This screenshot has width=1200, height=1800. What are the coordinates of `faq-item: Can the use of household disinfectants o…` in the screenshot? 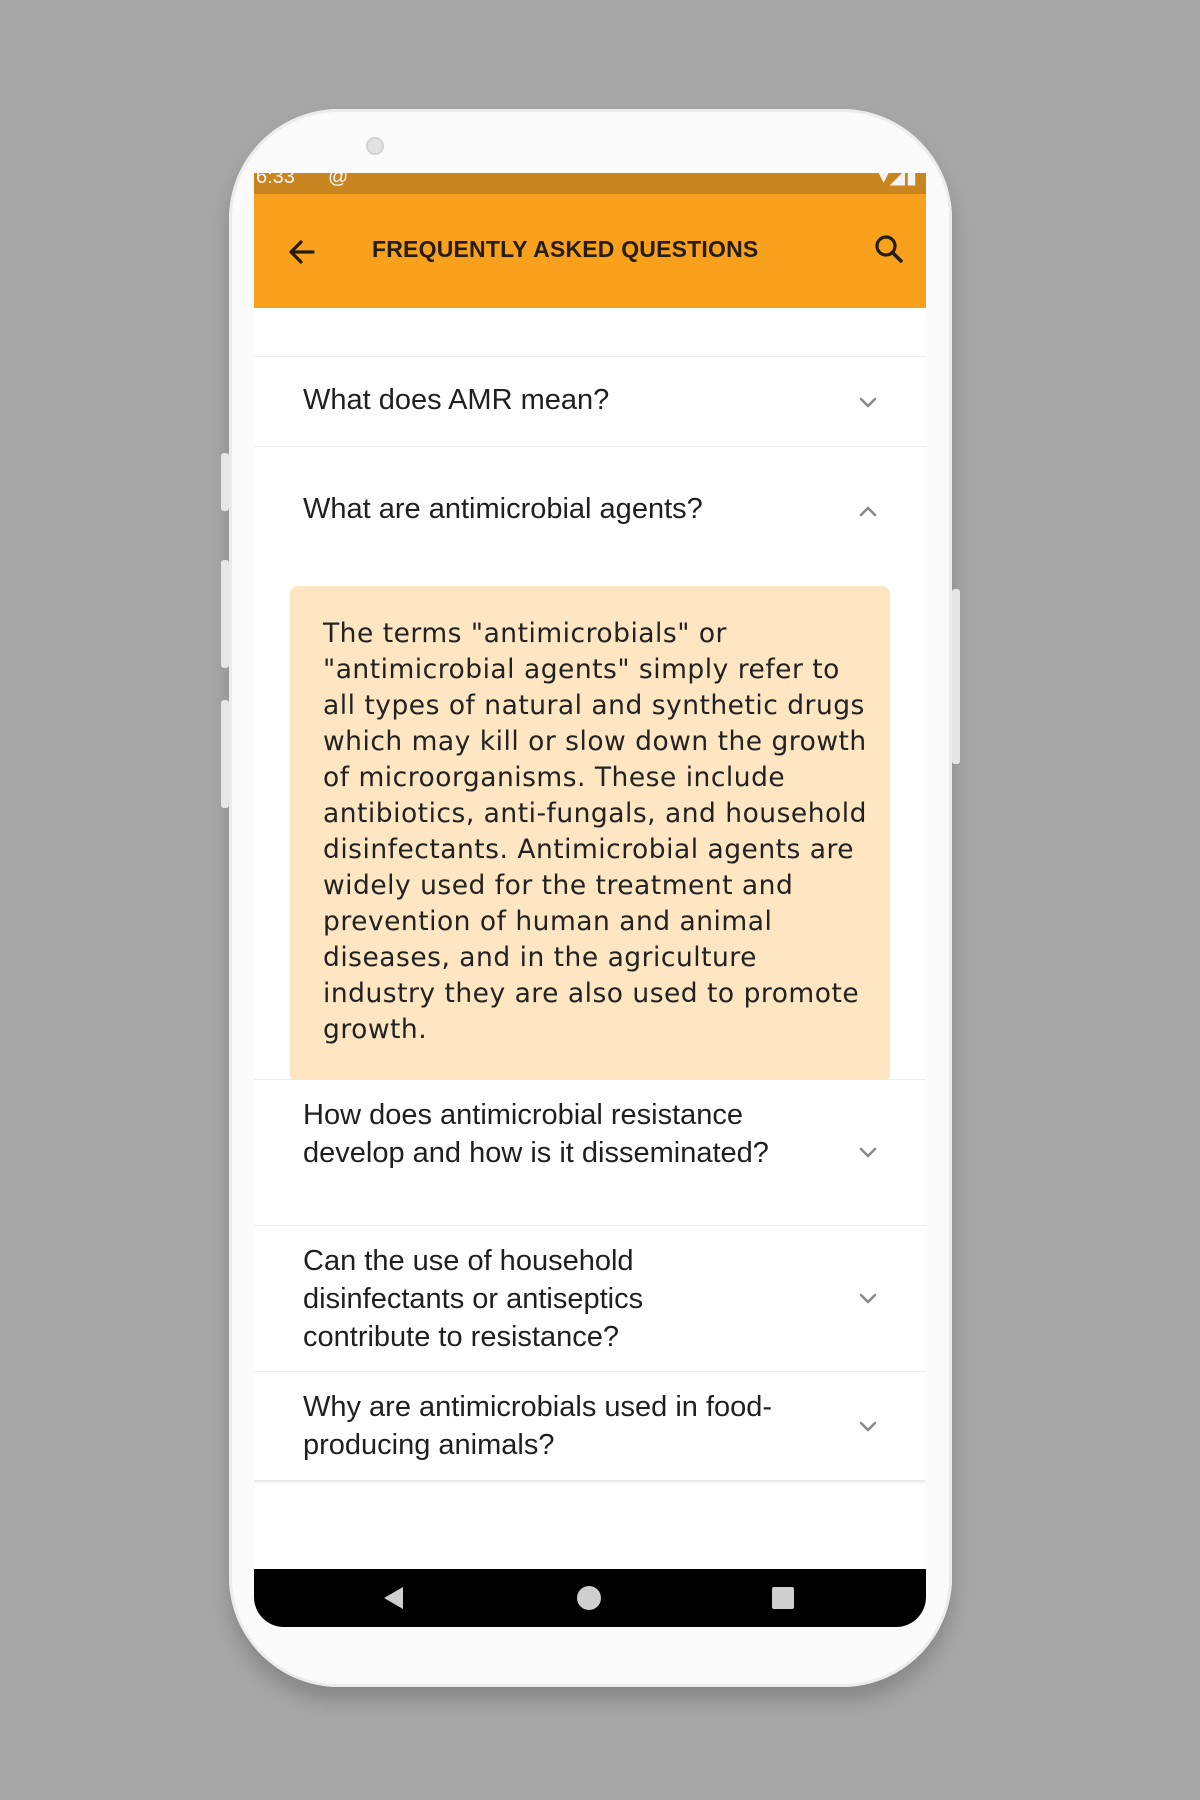 It's located at (590, 1299).